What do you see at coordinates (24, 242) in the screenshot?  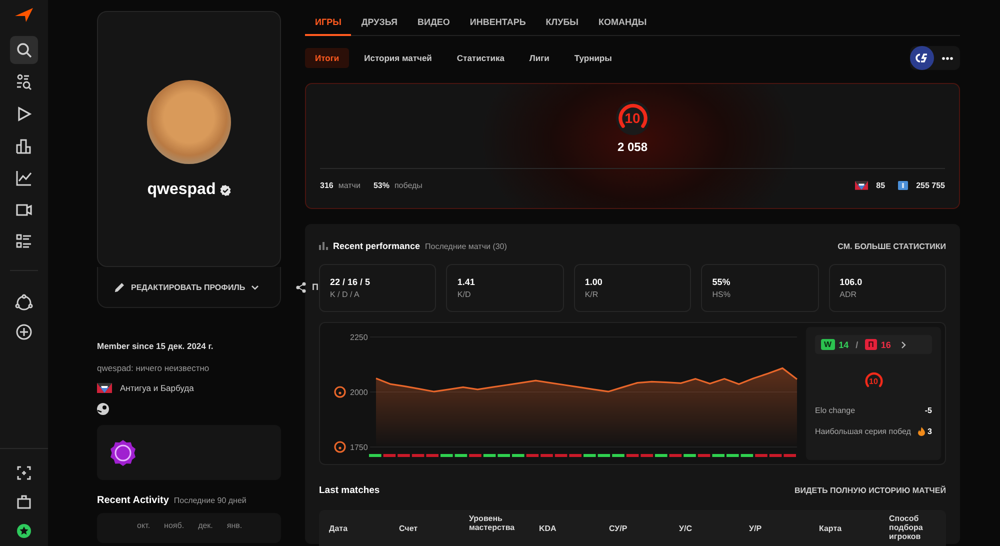 I see `list-icon` at bounding box center [24, 242].